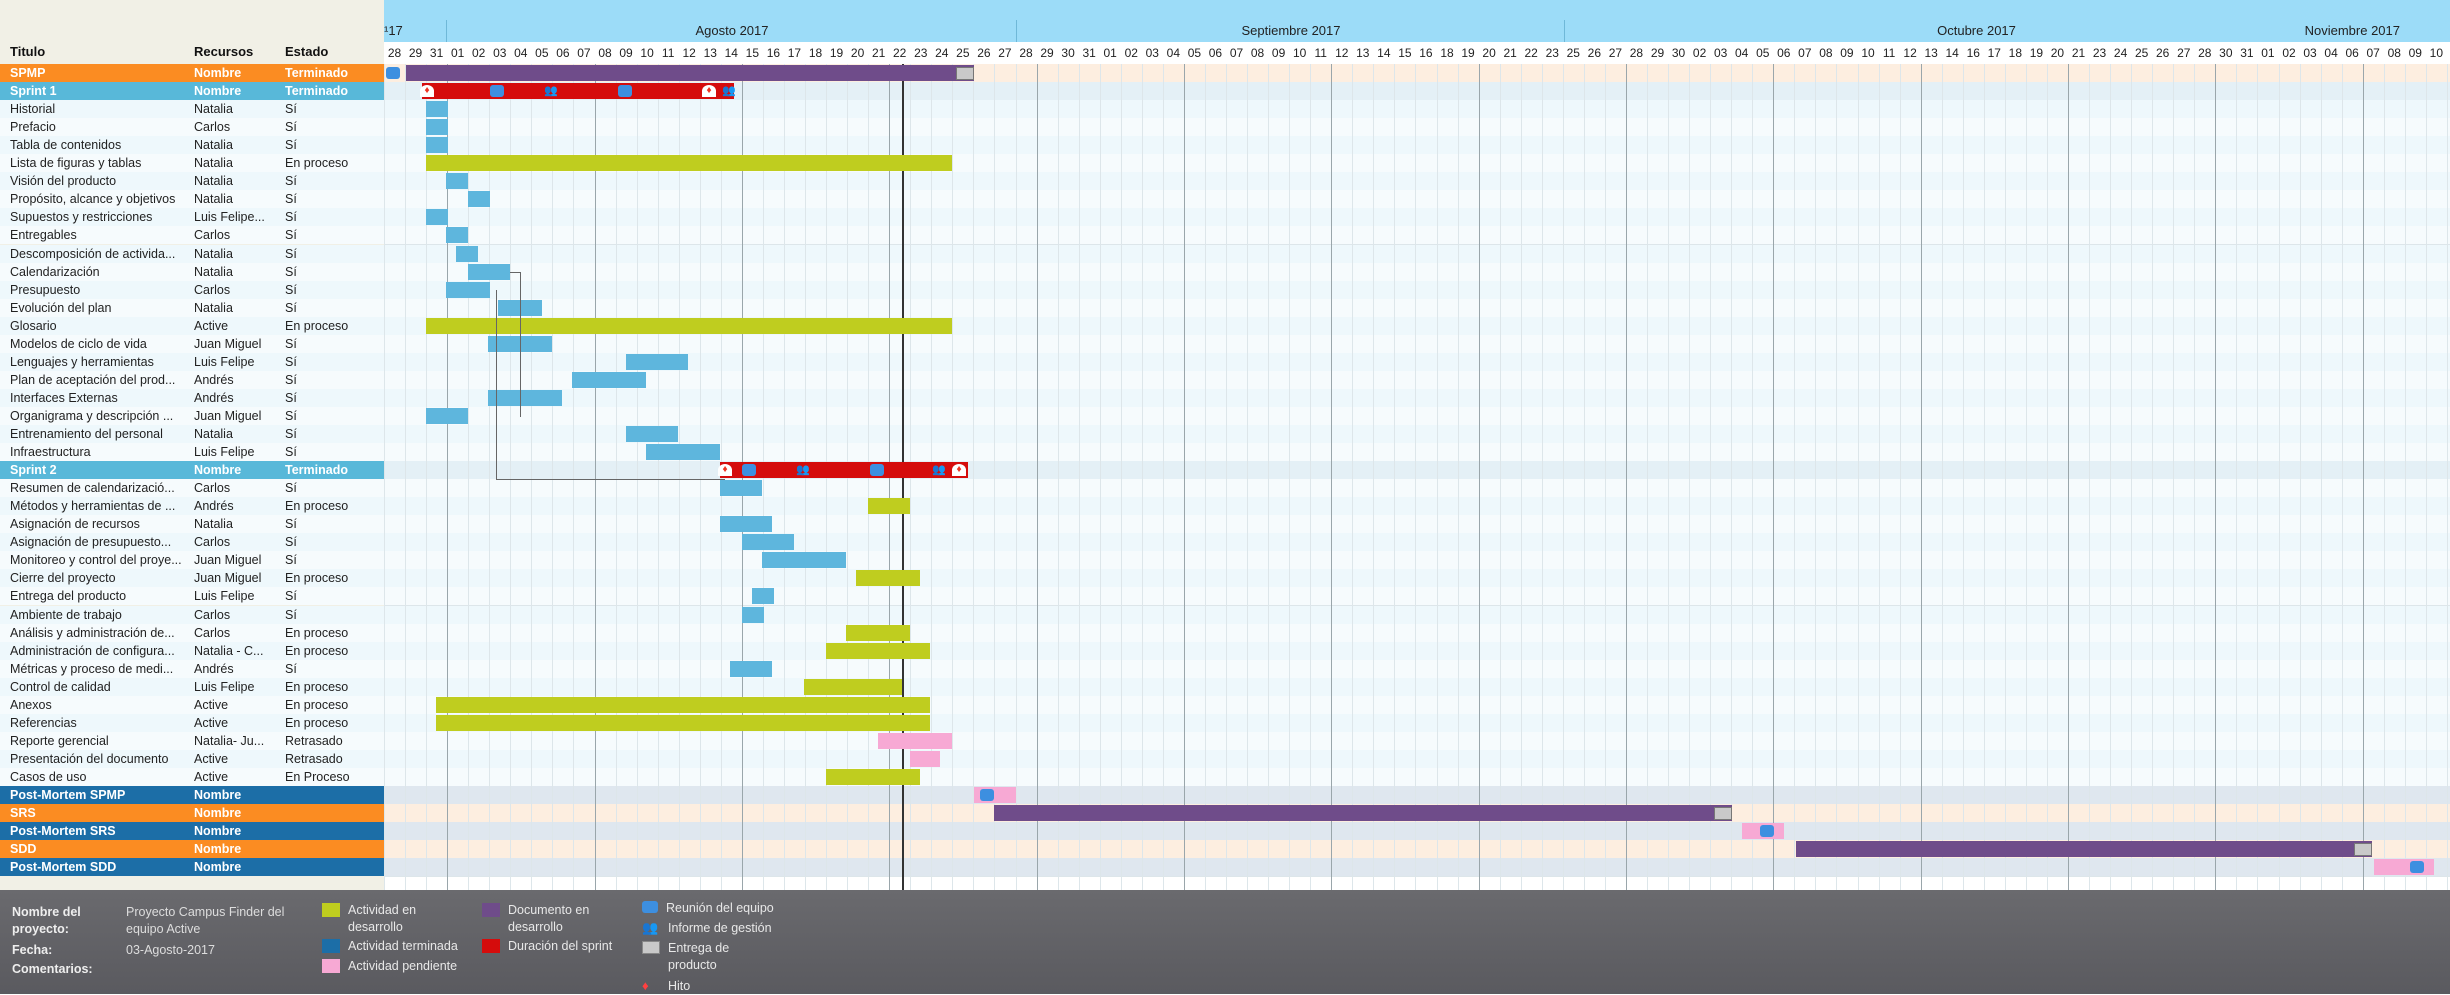 The width and height of the screenshot is (2450, 995). What do you see at coordinates (844, 470) in the screenshot?
I see `sprint2-duration-bar` at bounding box center [844, 470].